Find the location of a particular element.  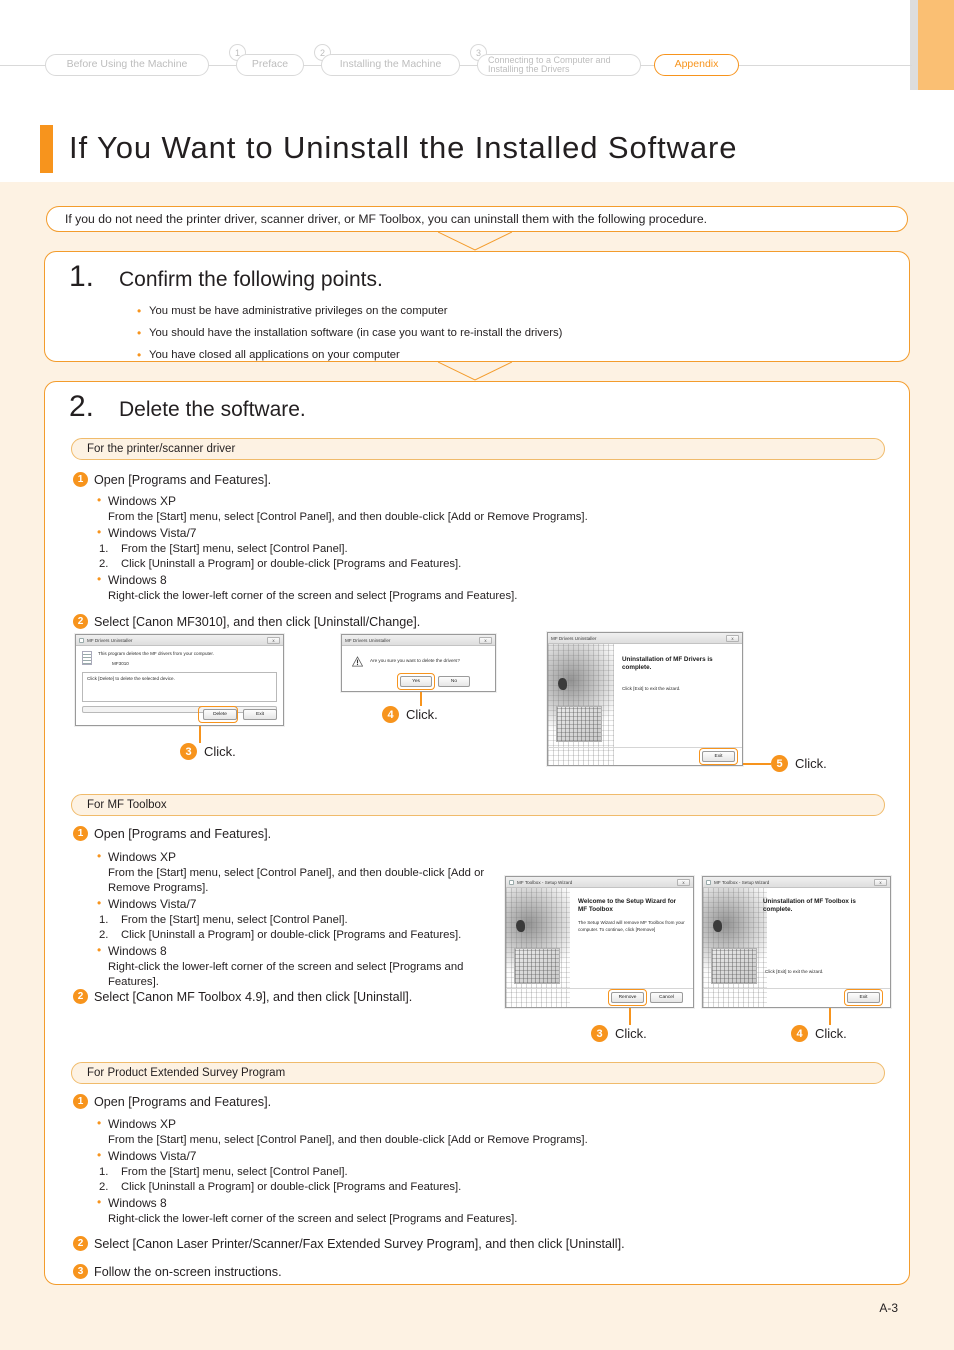

exit-button: Exit is located at coordinates (260, 714).